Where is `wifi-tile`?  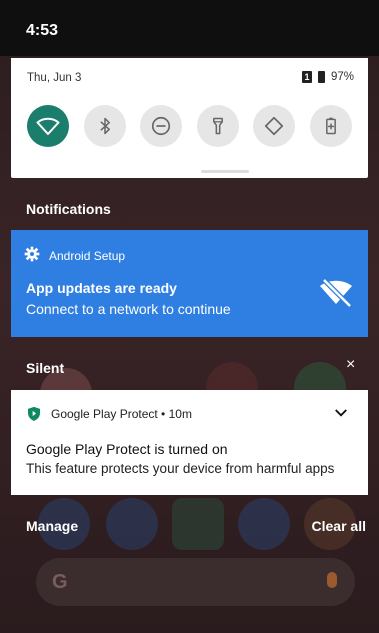
wifi-tile is located at coordinates (48, 126).